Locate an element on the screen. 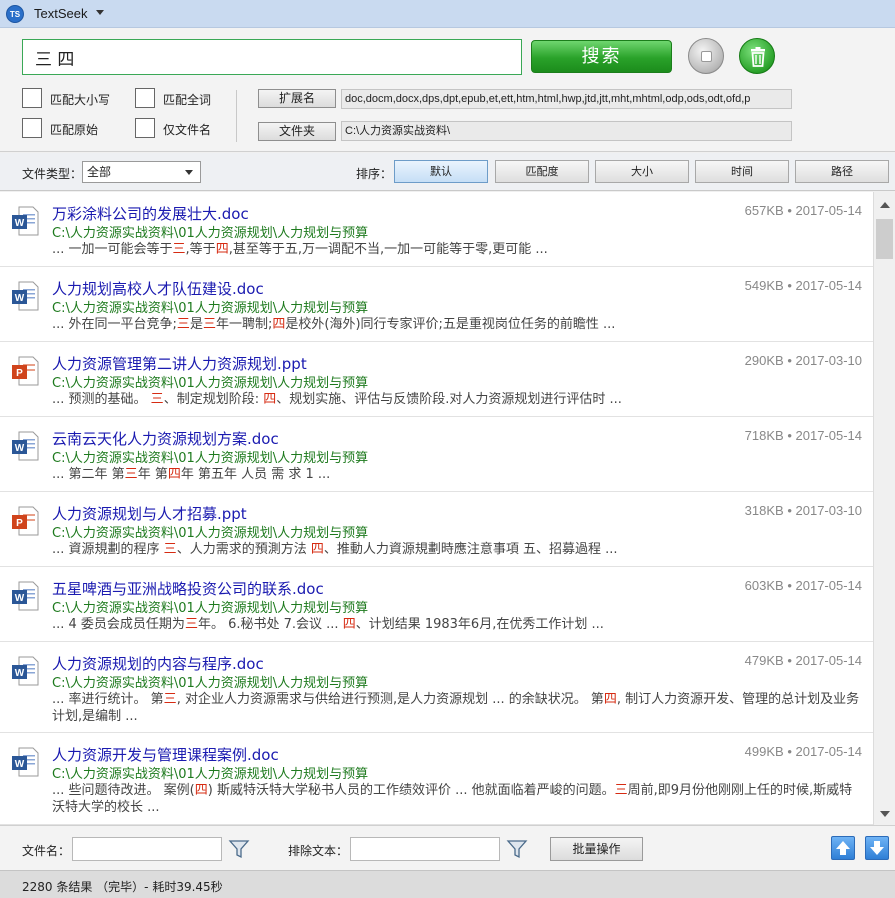 The width and height of the screenshot is (895, 898). scroll-up-icon is located at coordinates (885, 205).